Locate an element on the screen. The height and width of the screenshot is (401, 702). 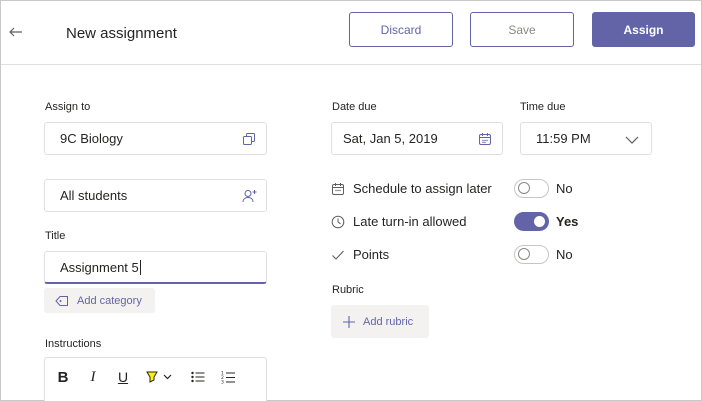
title-label: Title is located at coordinates (55, 236).